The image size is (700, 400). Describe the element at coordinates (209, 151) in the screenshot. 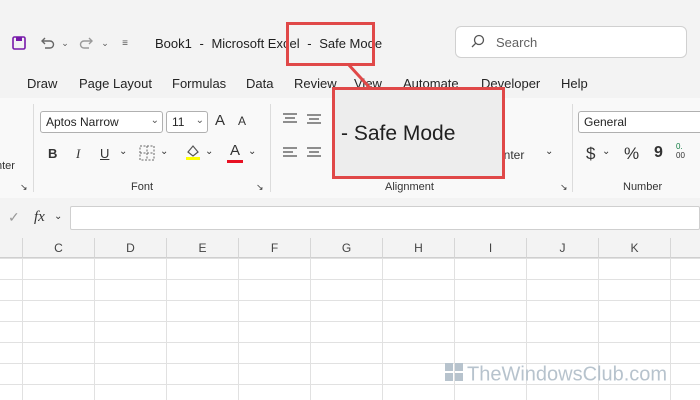

I see `fill-color-dropdown-chevron-icon: ⌄` at that location.